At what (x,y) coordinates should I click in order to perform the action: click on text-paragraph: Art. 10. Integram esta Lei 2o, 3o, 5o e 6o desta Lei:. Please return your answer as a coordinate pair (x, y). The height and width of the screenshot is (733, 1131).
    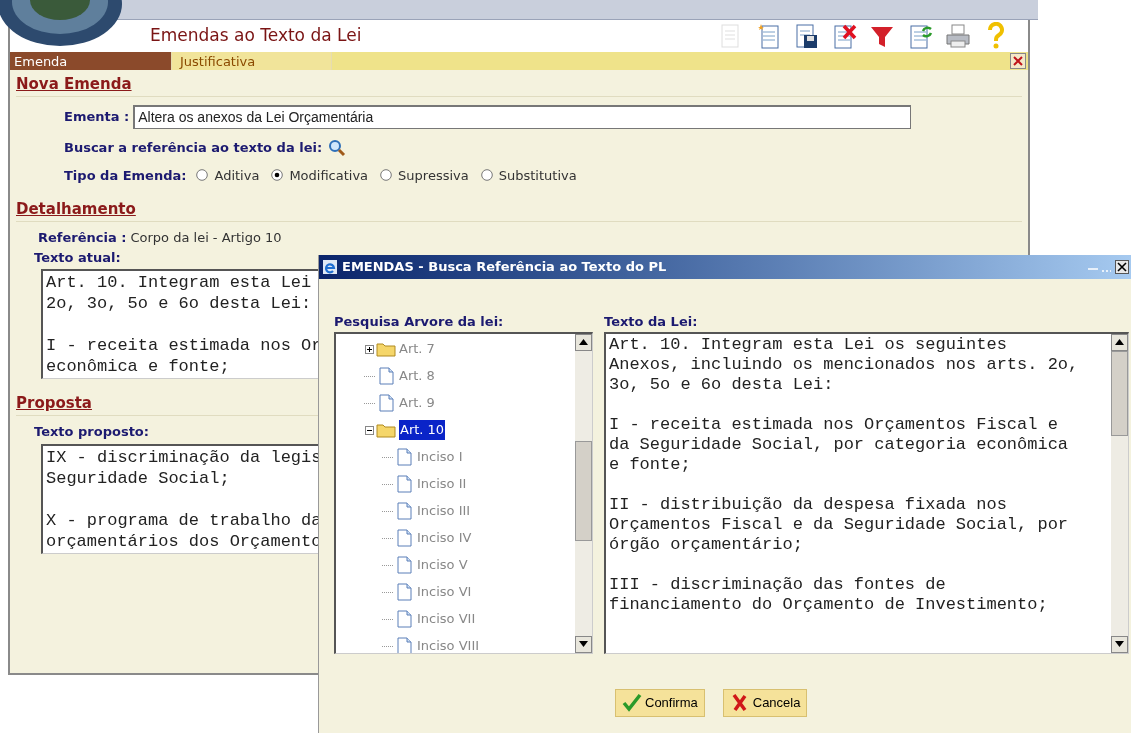
    Looking at the image, I should click on (179, 293).